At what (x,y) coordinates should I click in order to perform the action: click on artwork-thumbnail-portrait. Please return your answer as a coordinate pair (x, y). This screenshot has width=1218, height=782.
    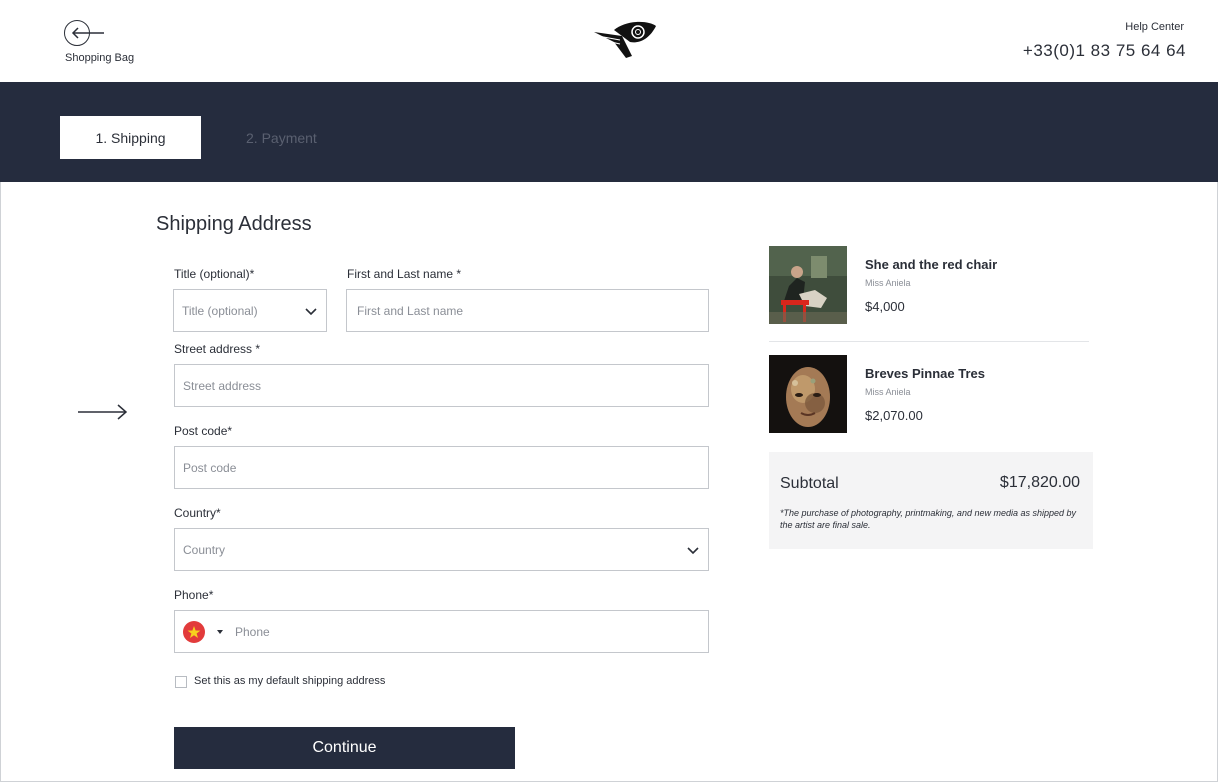
    Looking at the image, I should click on (808, 394).